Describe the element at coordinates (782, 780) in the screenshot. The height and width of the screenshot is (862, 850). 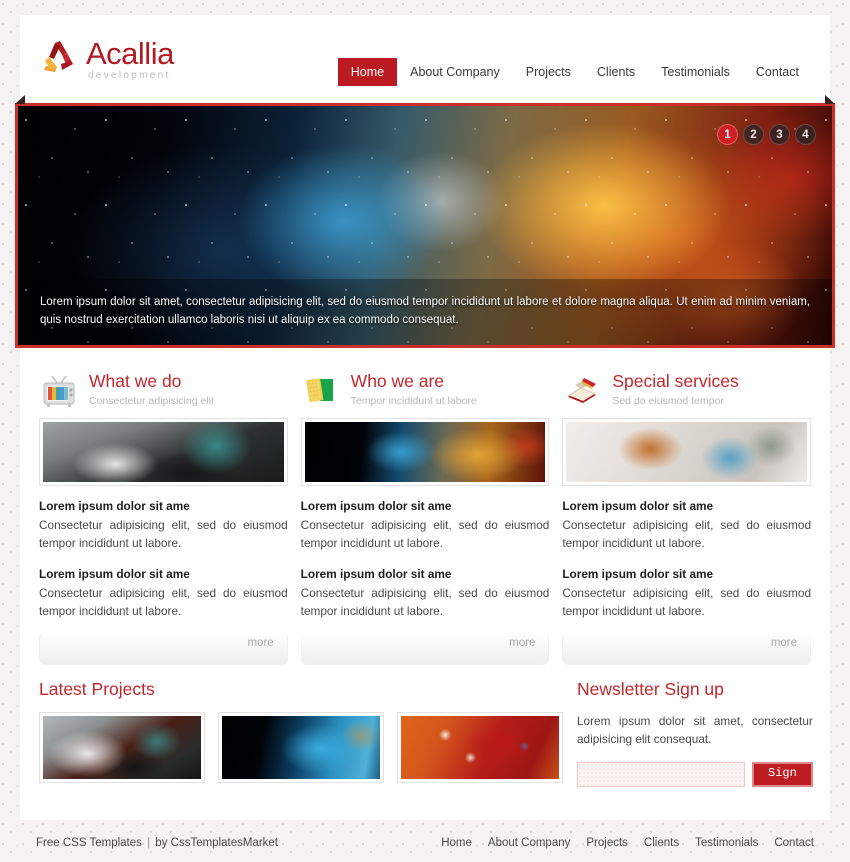
I see `newsletter-signup-button: Sign up` at that location.